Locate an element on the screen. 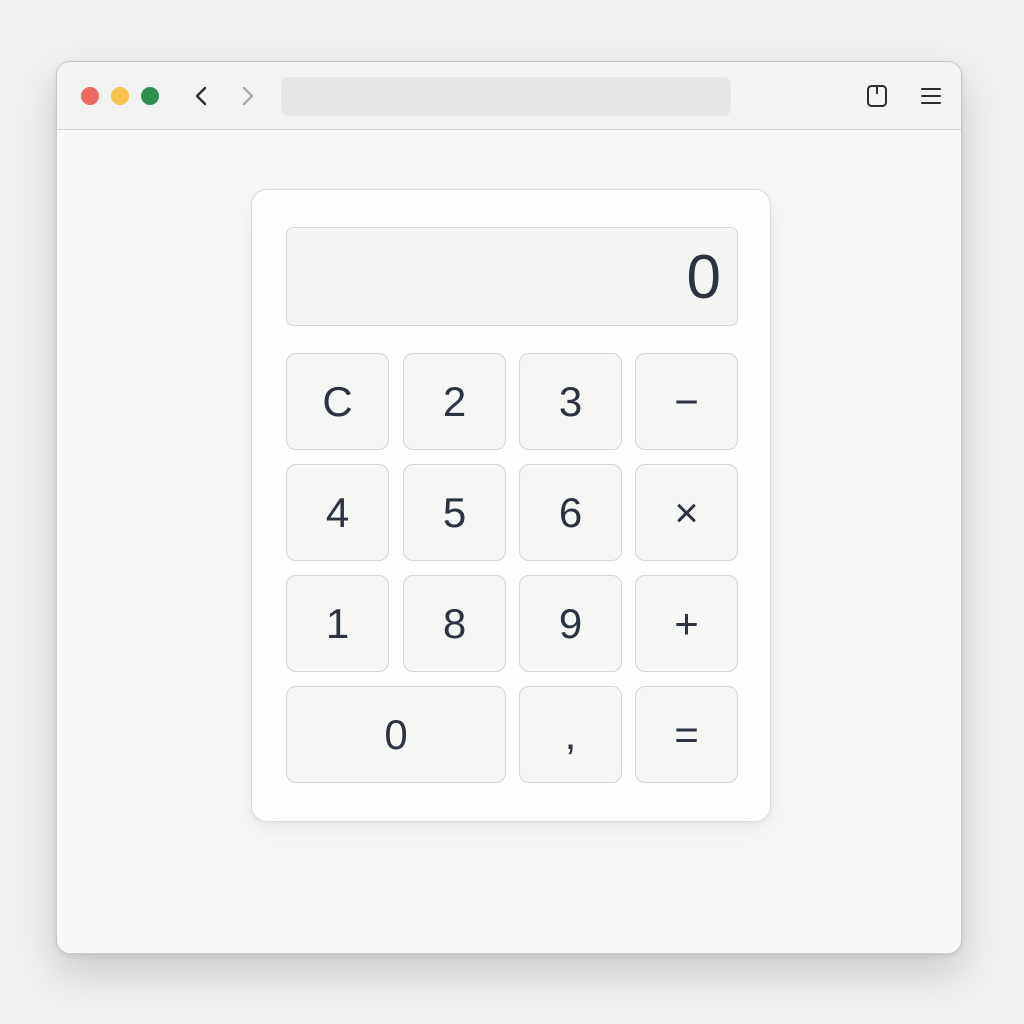  digit-2-button: 2 is located at coordinates (454, 401).